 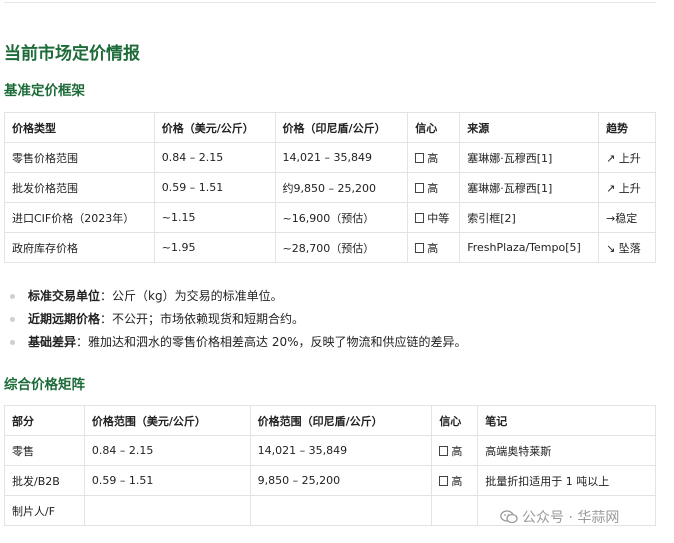 I want to click on cell-trend: ↘ 坠落, so click(x=627, y=247).